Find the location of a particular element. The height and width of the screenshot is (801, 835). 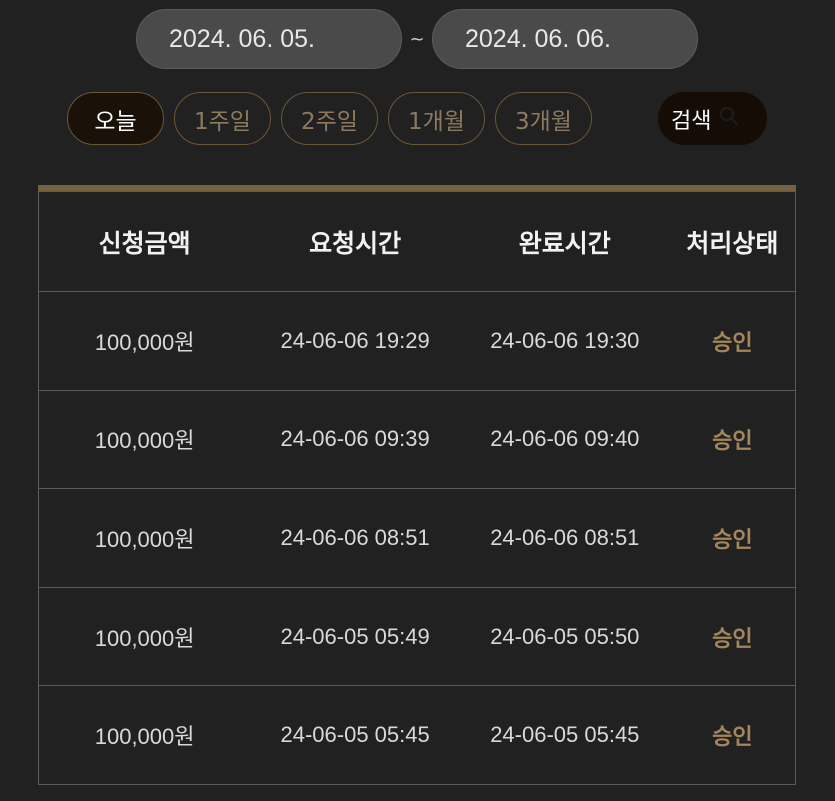

cell-complete-time: 24-06-06 09:40 is located at coordinates (564, 440).